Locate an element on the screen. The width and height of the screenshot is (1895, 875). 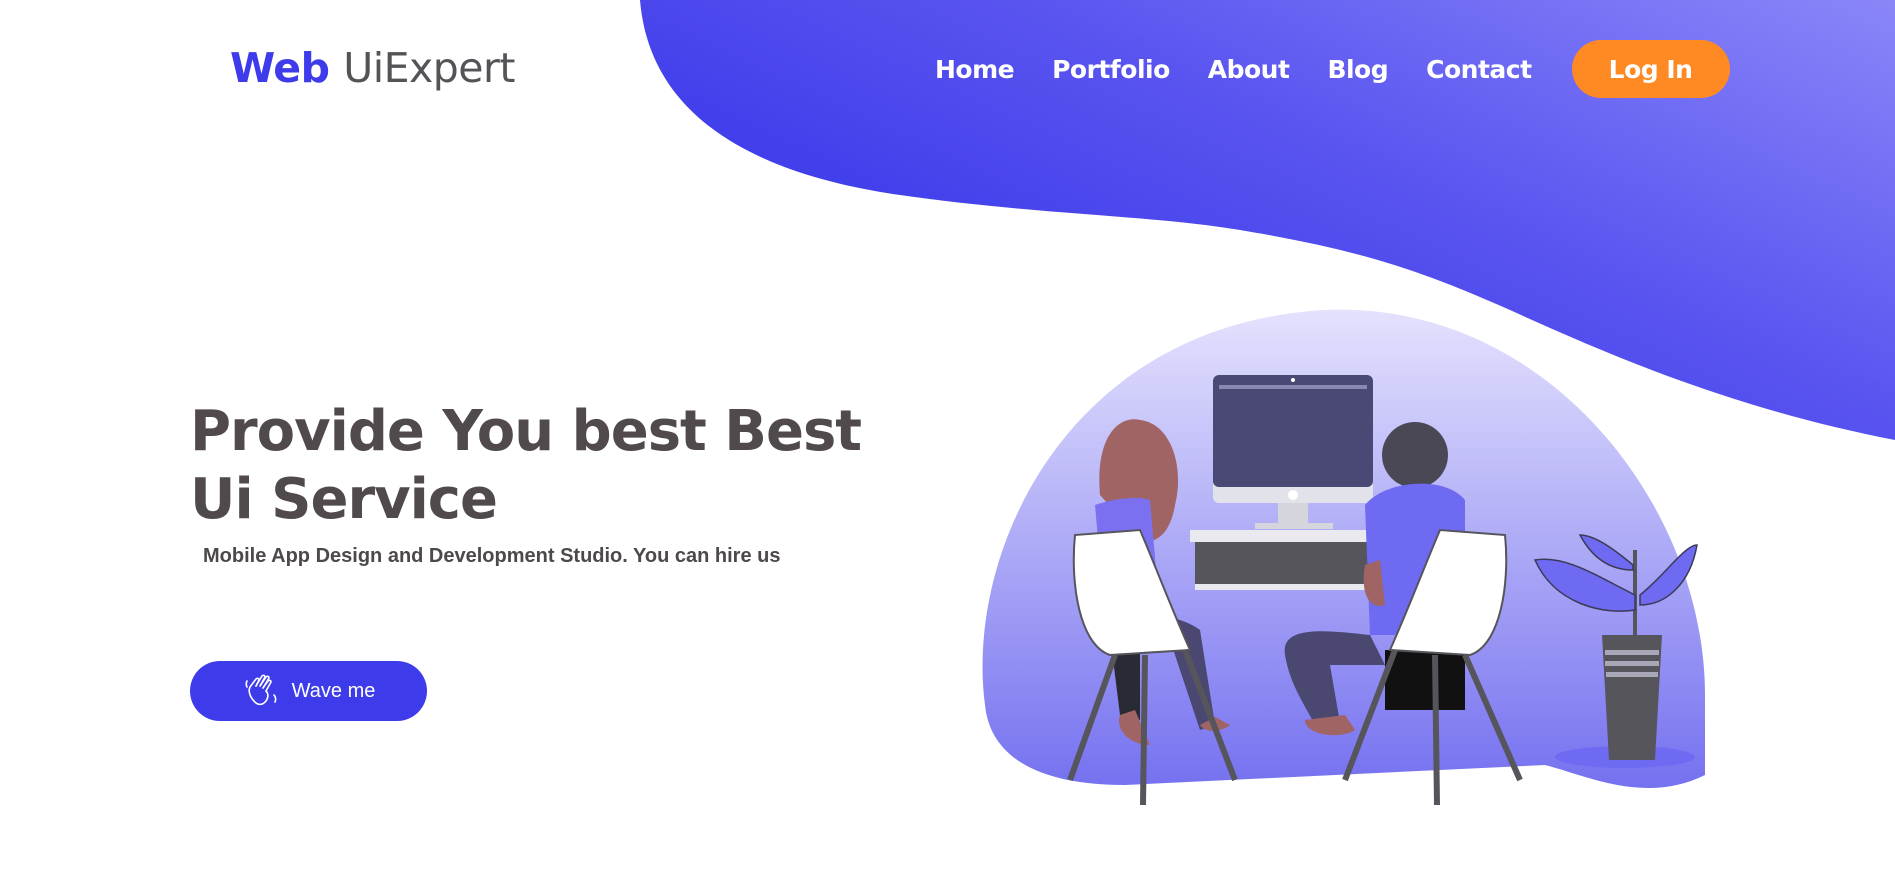
hero-title: Provide You best Best Ui Service is located at coordinates (526, 465).